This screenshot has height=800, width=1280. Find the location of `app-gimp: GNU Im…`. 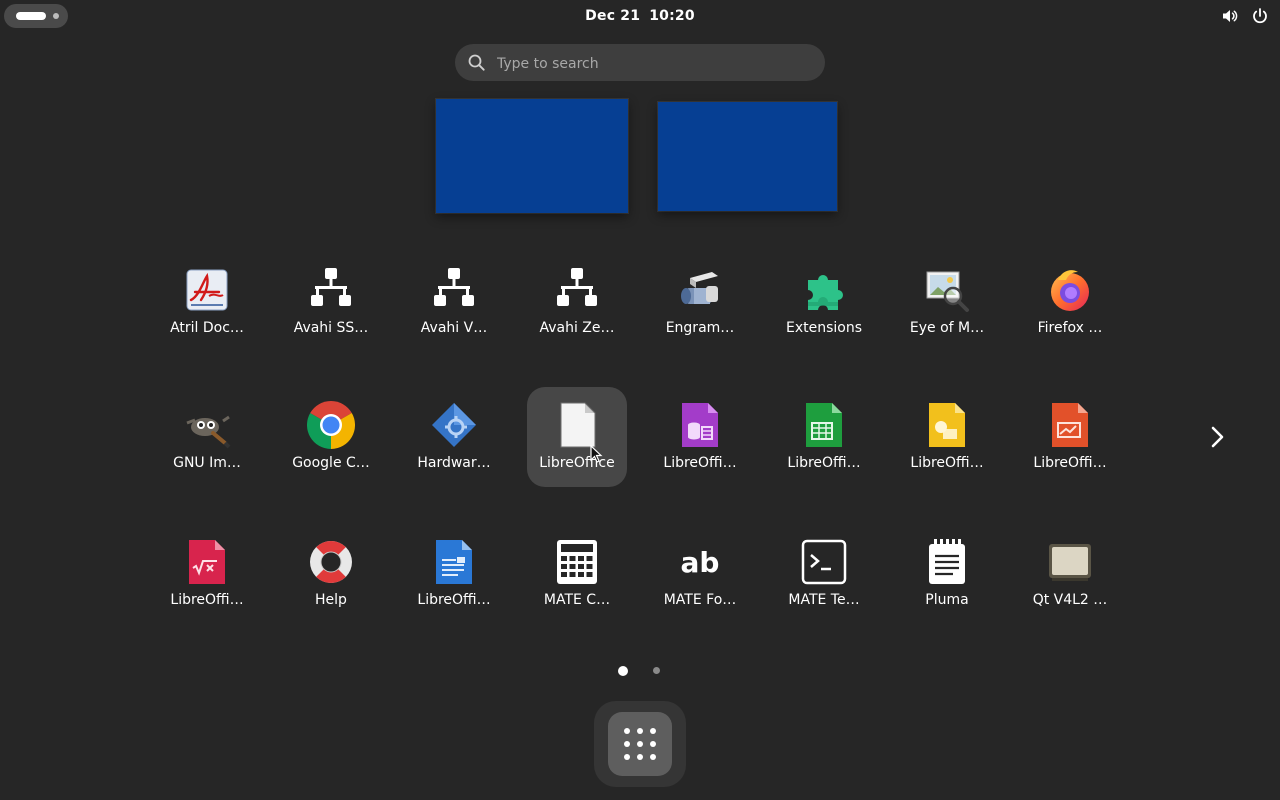

app-gimp: GNU Im… is located at coordinates (207, 437).